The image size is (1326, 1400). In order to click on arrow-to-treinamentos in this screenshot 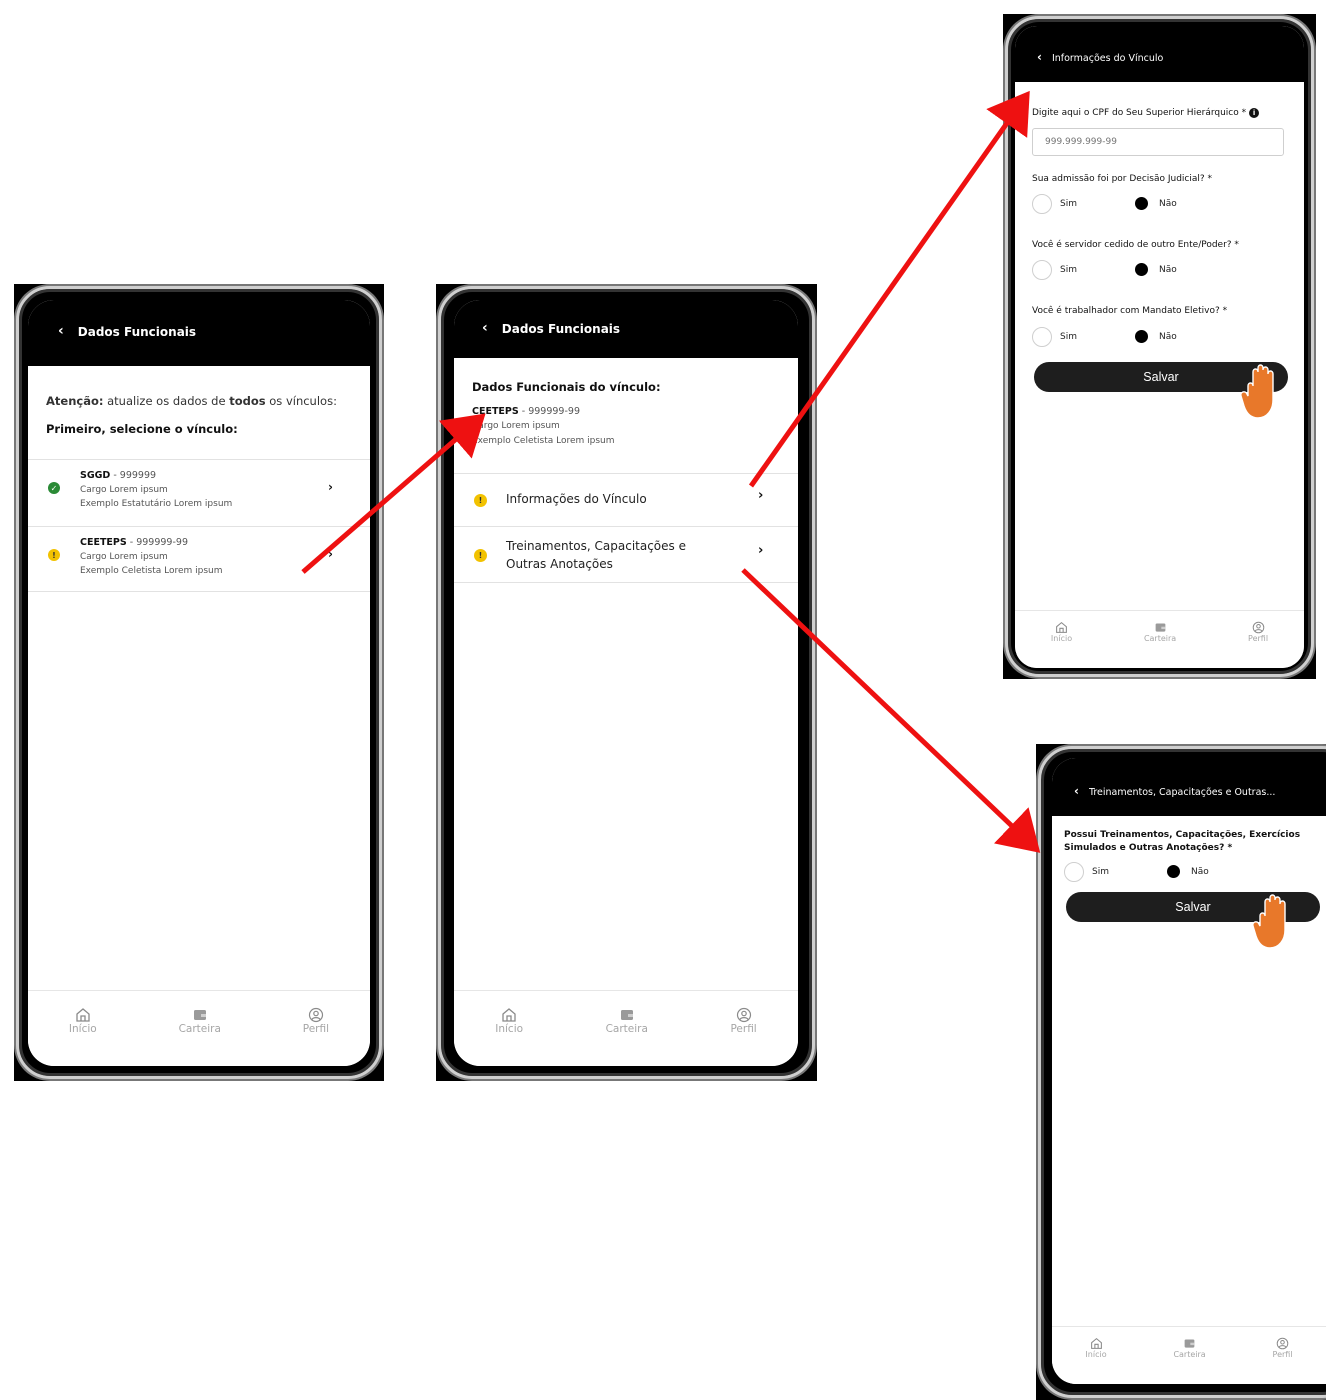, I will do `click(891, 710)`.